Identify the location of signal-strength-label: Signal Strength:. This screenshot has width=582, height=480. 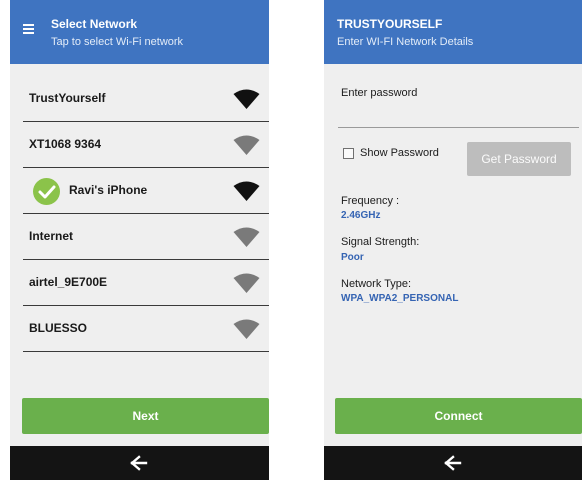
(380, 242).